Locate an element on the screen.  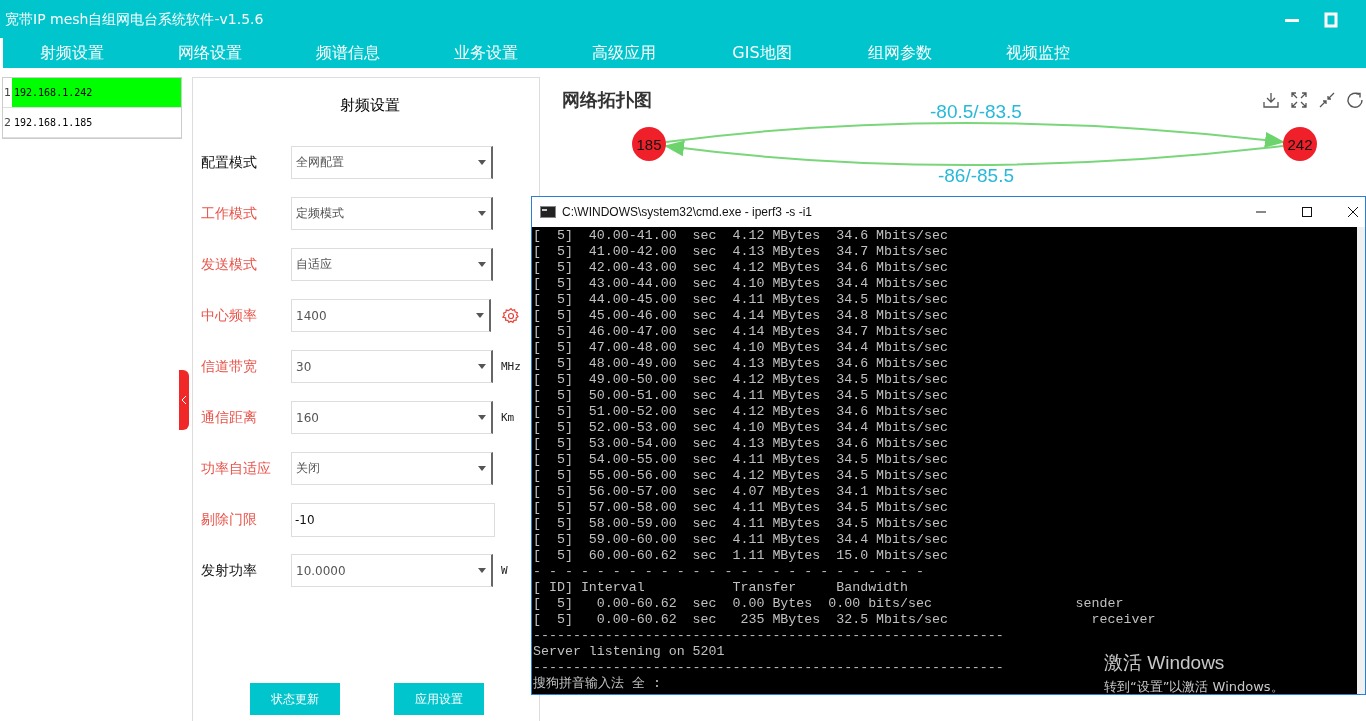
dropdown: 160 is located at coordinates (392, 417).